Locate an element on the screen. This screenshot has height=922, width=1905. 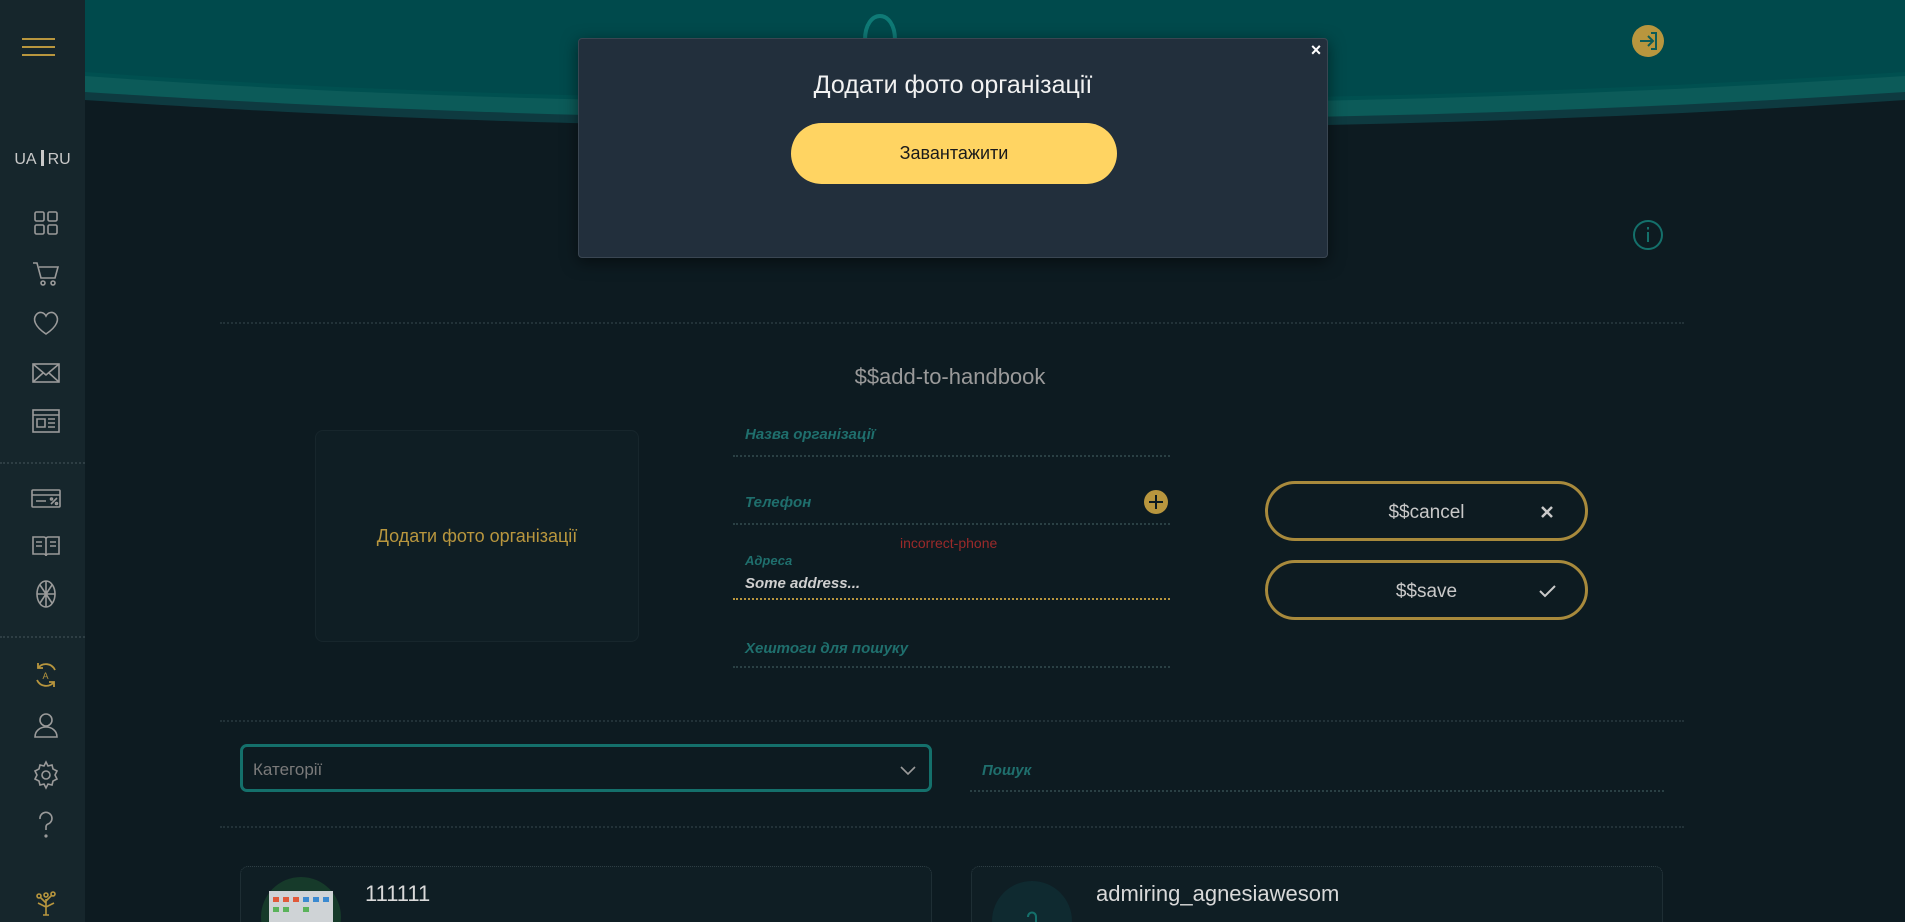
modal-title: Додати фото організації is located at coordinates (953, 85).